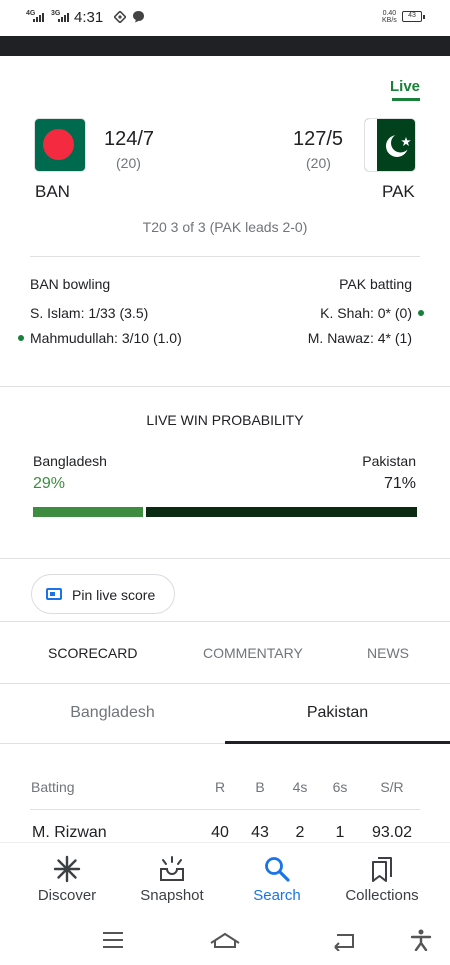  What do you see at coordinates (225, 18) in the screenshot?
I see `status-bar: 4G 3G 4:31 0.40 KB/s 43` at bounding box center [225, 18].